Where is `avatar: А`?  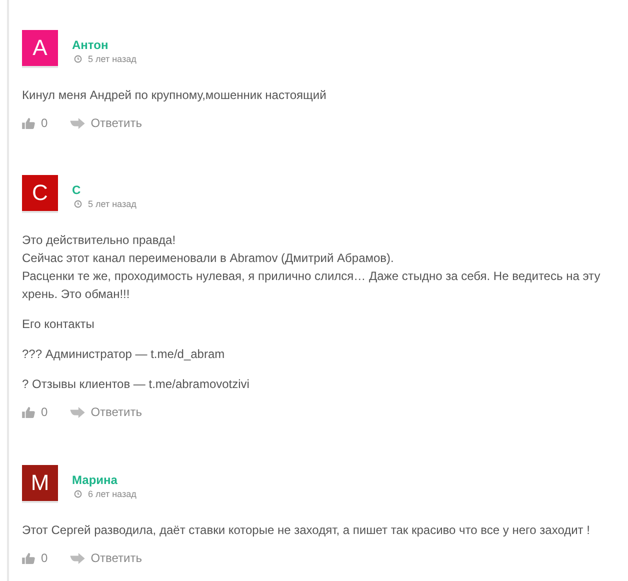
avatar: А is located at coordinates (40, 49).